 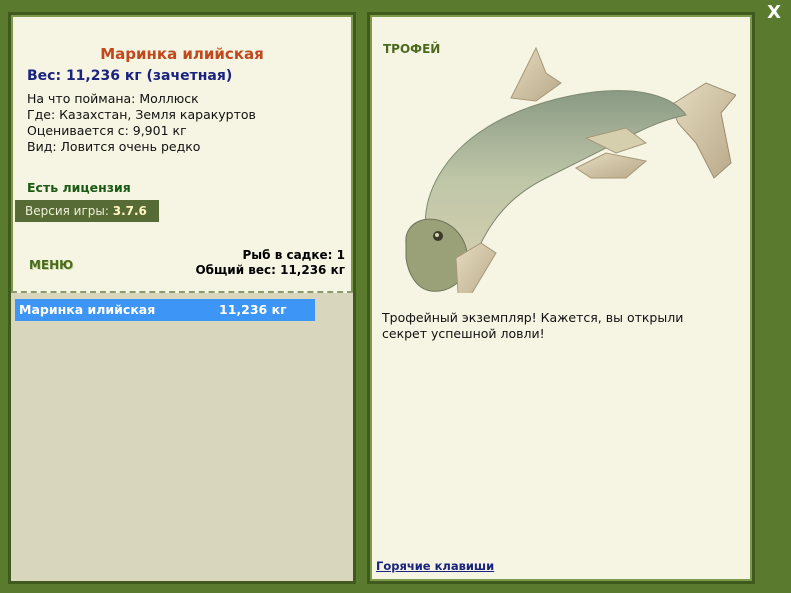 I want to click on close-button: X, so click(x=774, y=12).